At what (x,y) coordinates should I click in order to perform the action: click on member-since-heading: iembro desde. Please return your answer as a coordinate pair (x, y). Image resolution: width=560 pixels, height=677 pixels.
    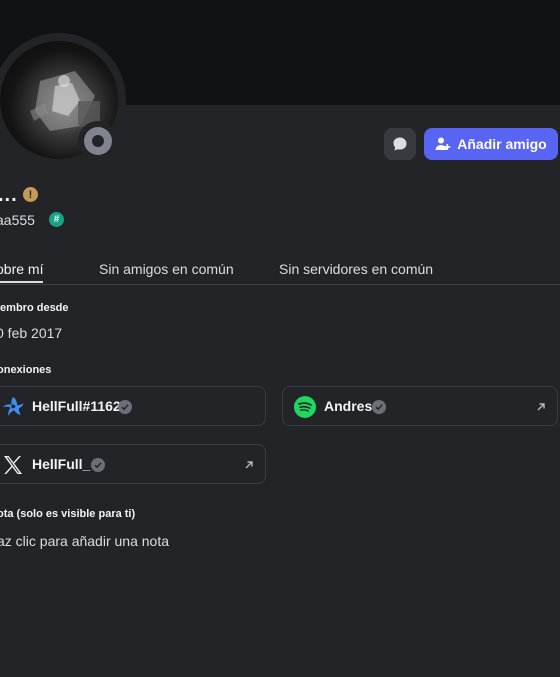
    Looking at the image, I should click on (34, 308).